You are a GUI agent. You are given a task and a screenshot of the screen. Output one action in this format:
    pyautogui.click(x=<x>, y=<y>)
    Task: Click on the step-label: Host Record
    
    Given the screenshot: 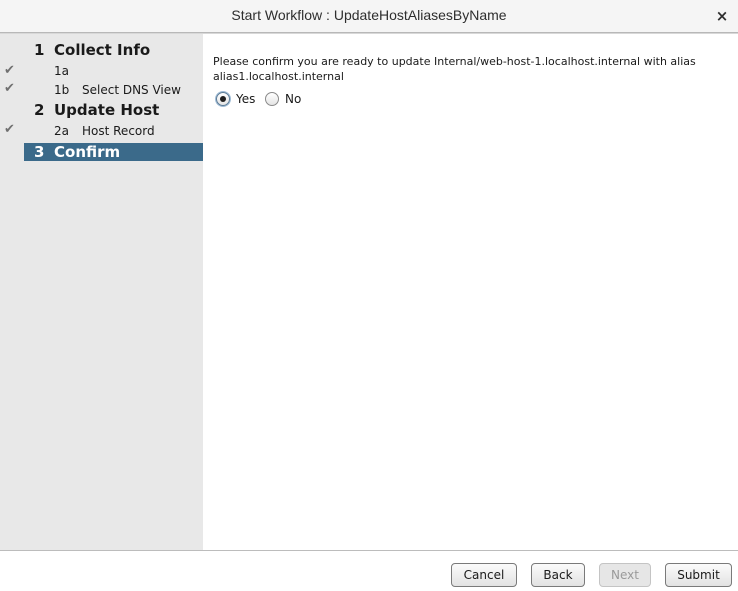 What is the action you would take?
    pyautogui.click(x=118, y=131)
    